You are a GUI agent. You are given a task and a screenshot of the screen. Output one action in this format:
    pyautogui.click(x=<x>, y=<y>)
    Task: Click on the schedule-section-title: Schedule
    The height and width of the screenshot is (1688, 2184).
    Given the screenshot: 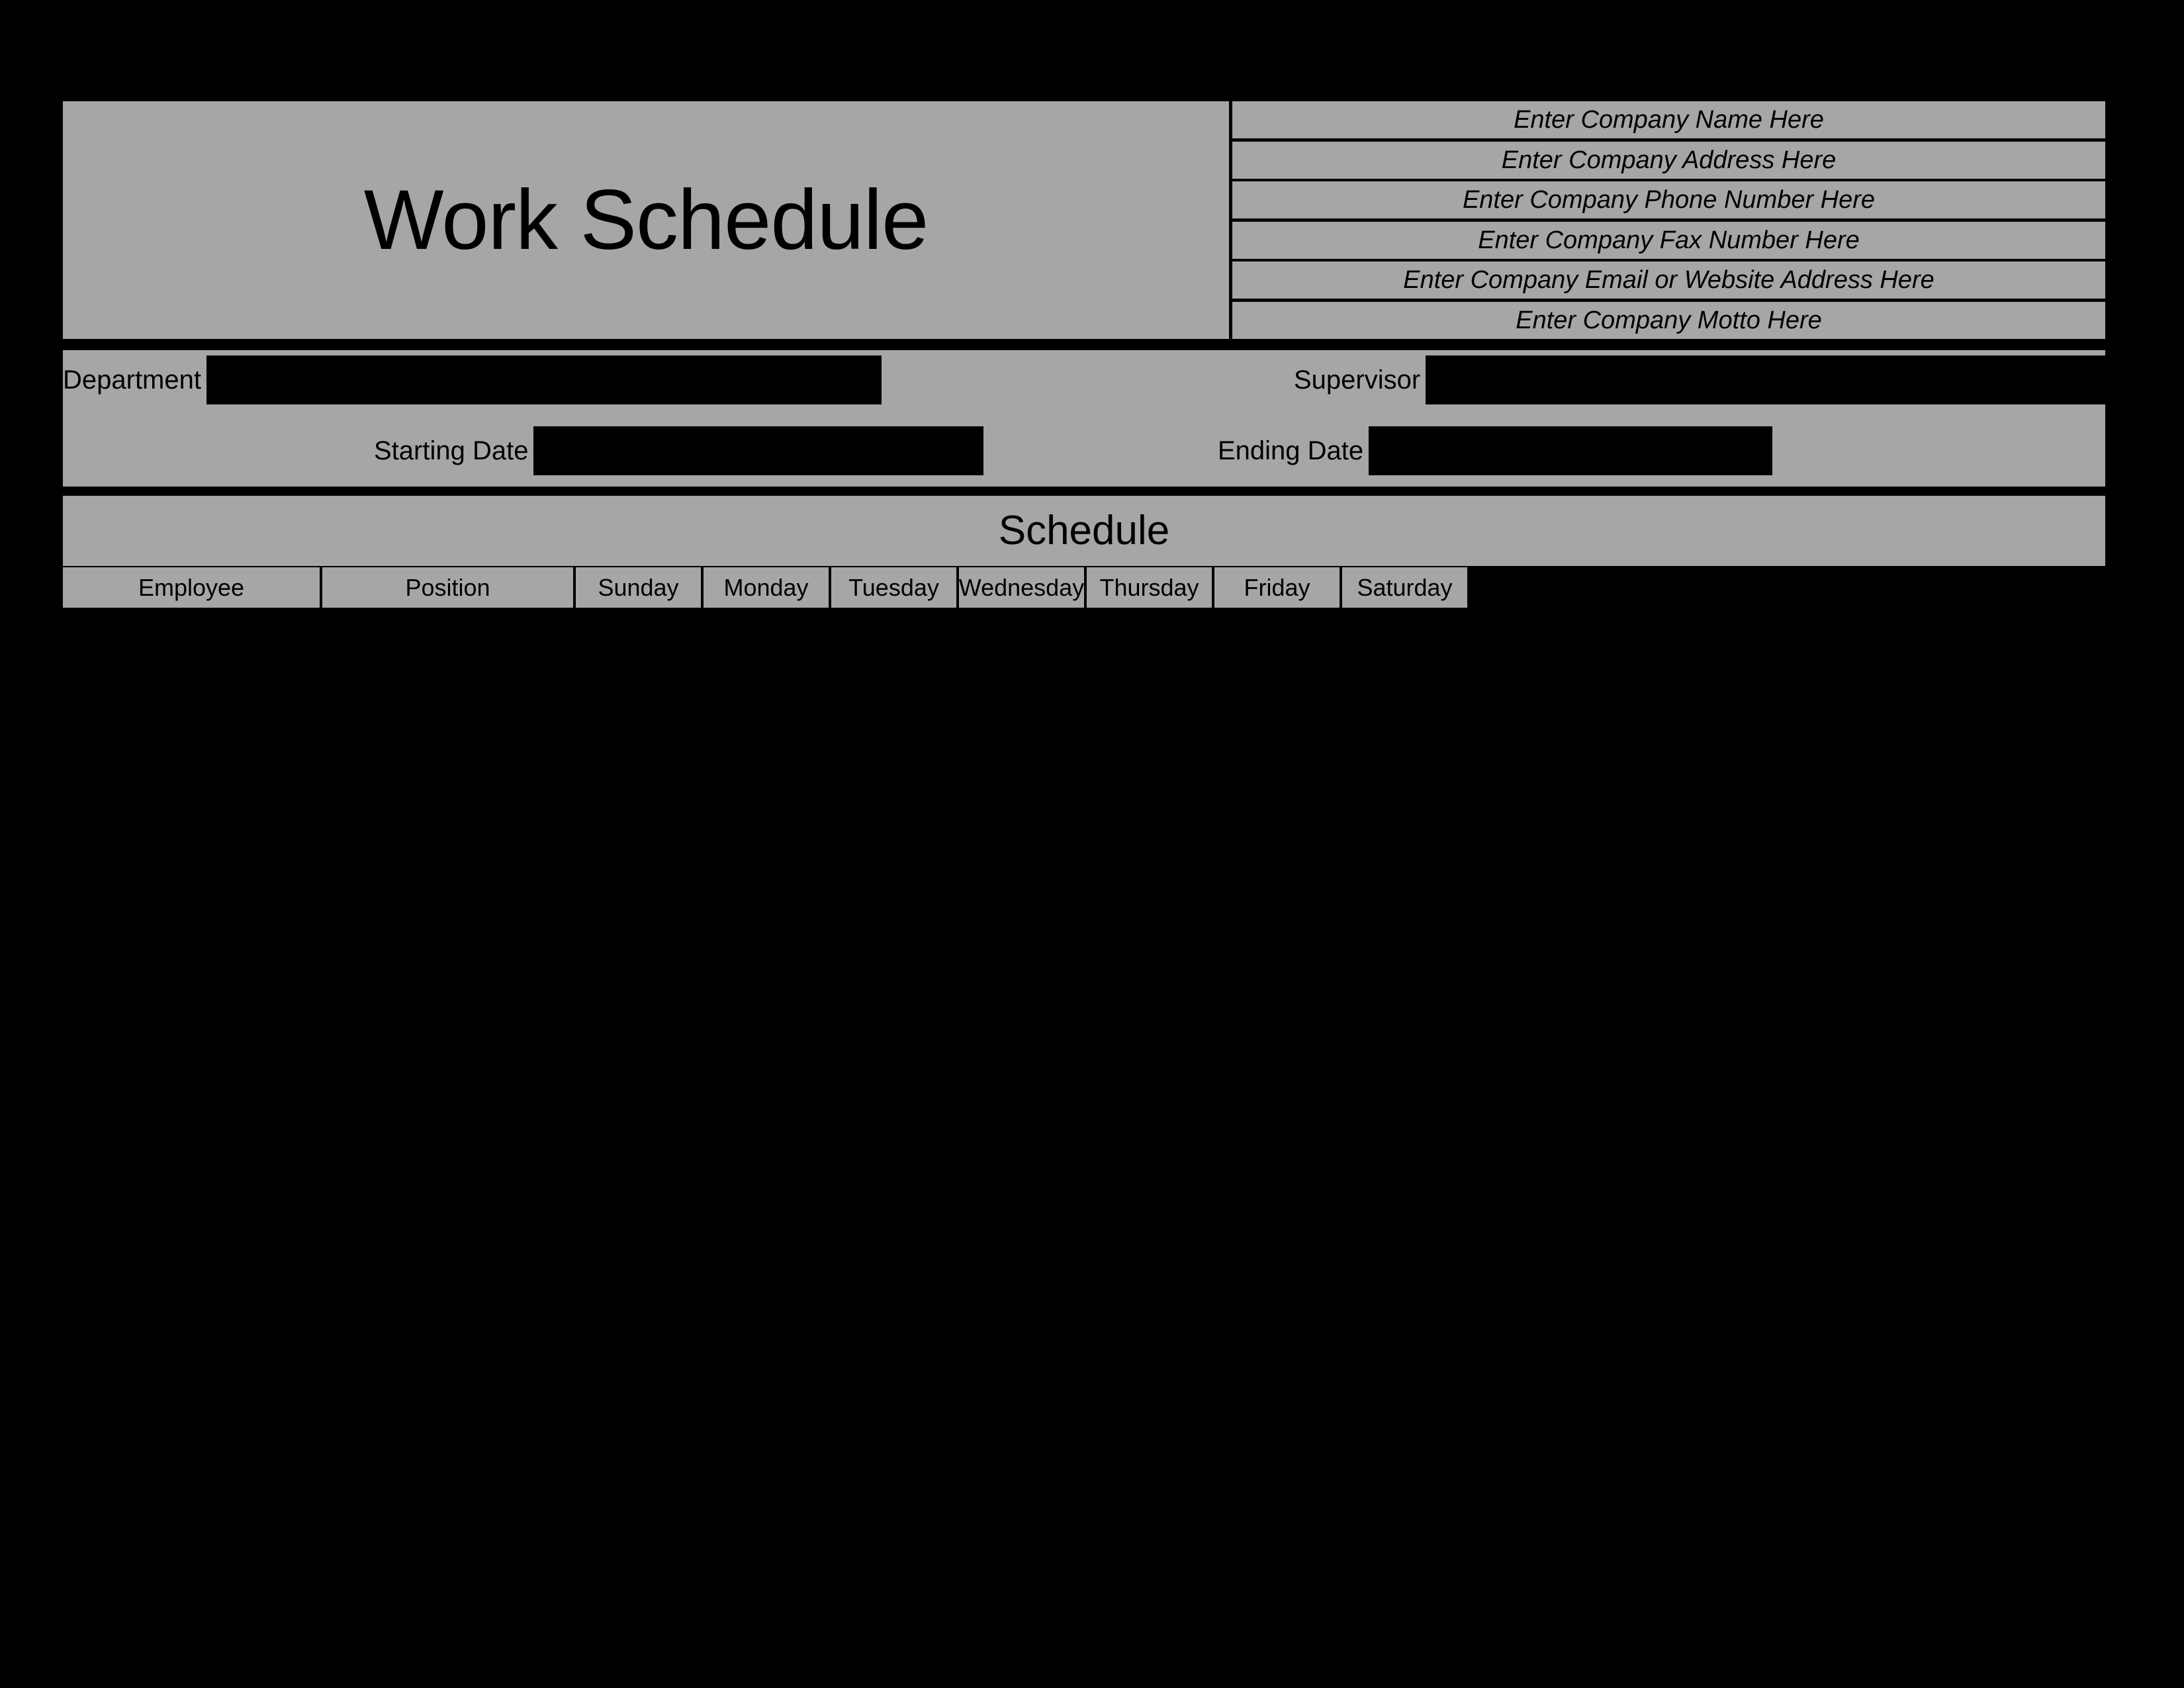 What is the action you would take?
    pyautogui.click(x=1084, y=530)
    